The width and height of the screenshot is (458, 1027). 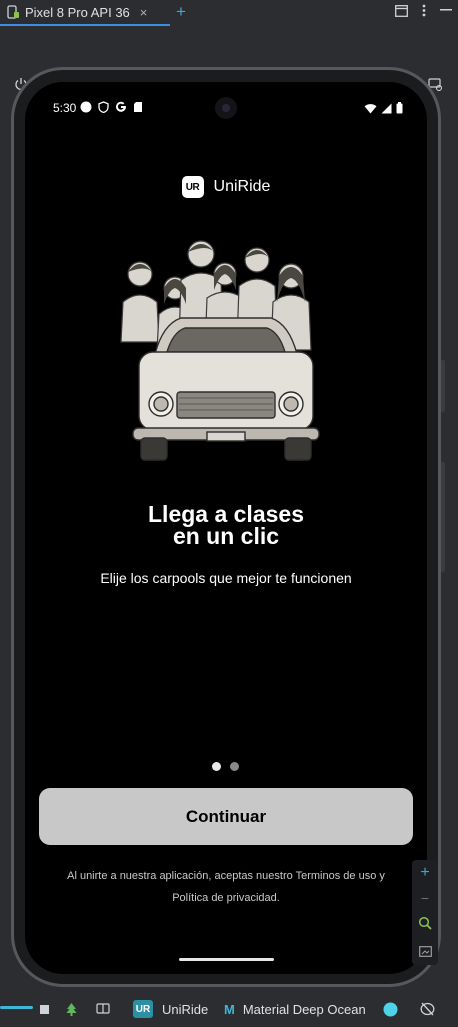 I want to click on active-tab-indicator, so click(x=85, y=25).